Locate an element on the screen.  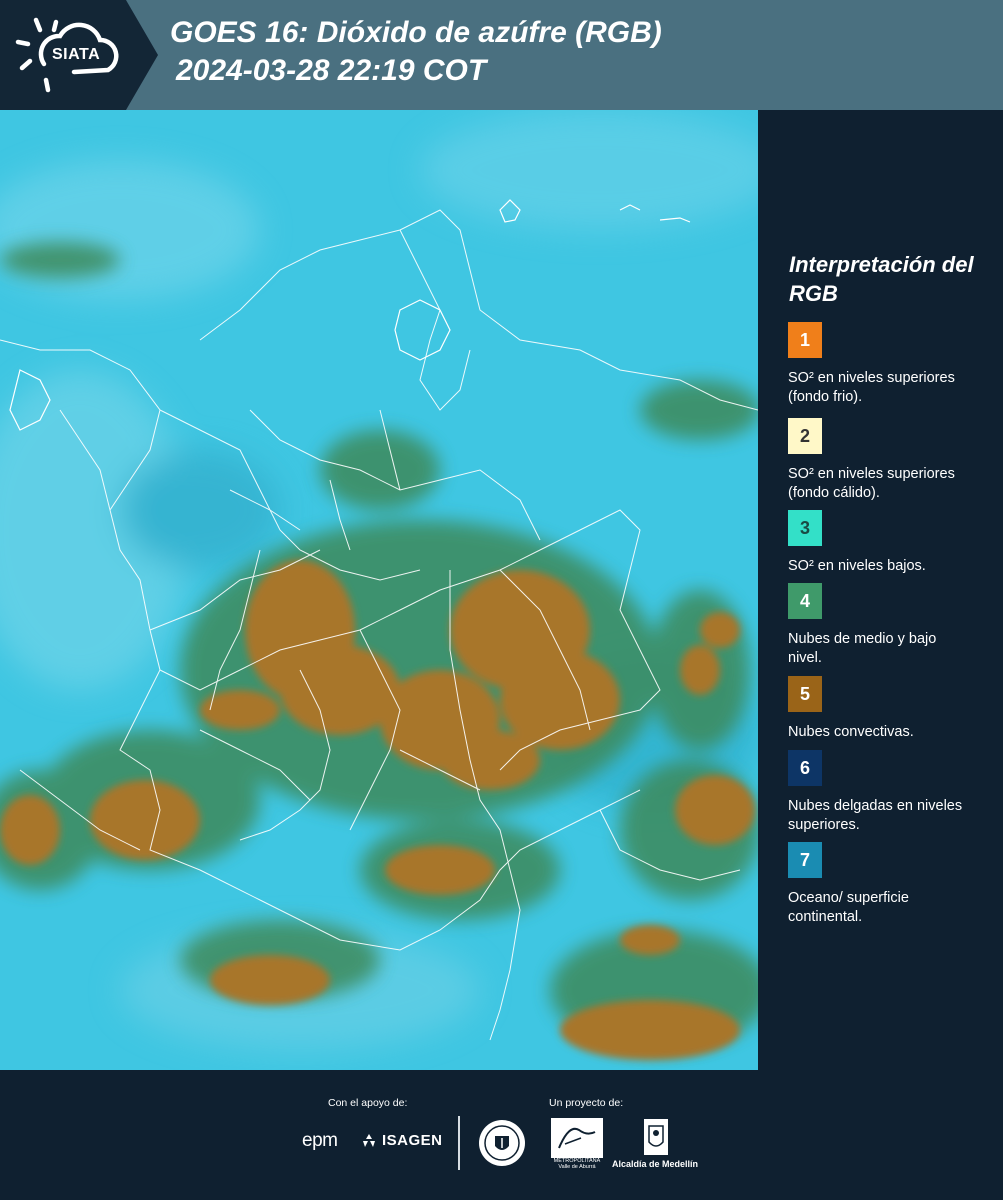
epm-logo: epm is located at coordinates (320, 1140).